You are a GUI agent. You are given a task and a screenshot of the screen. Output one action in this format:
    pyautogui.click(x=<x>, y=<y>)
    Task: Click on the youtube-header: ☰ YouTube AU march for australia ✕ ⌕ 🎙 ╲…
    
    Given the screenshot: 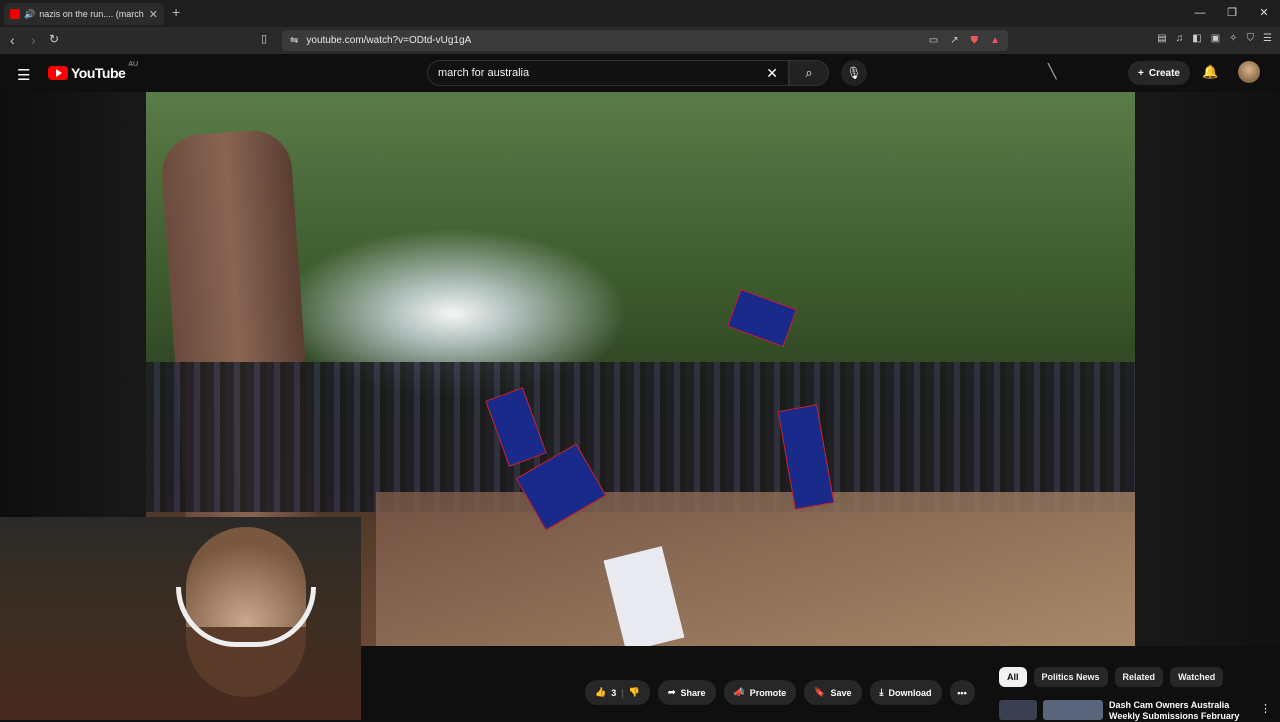 What is the action you would take?
    pyautogui.click(x=640, y=73)
    